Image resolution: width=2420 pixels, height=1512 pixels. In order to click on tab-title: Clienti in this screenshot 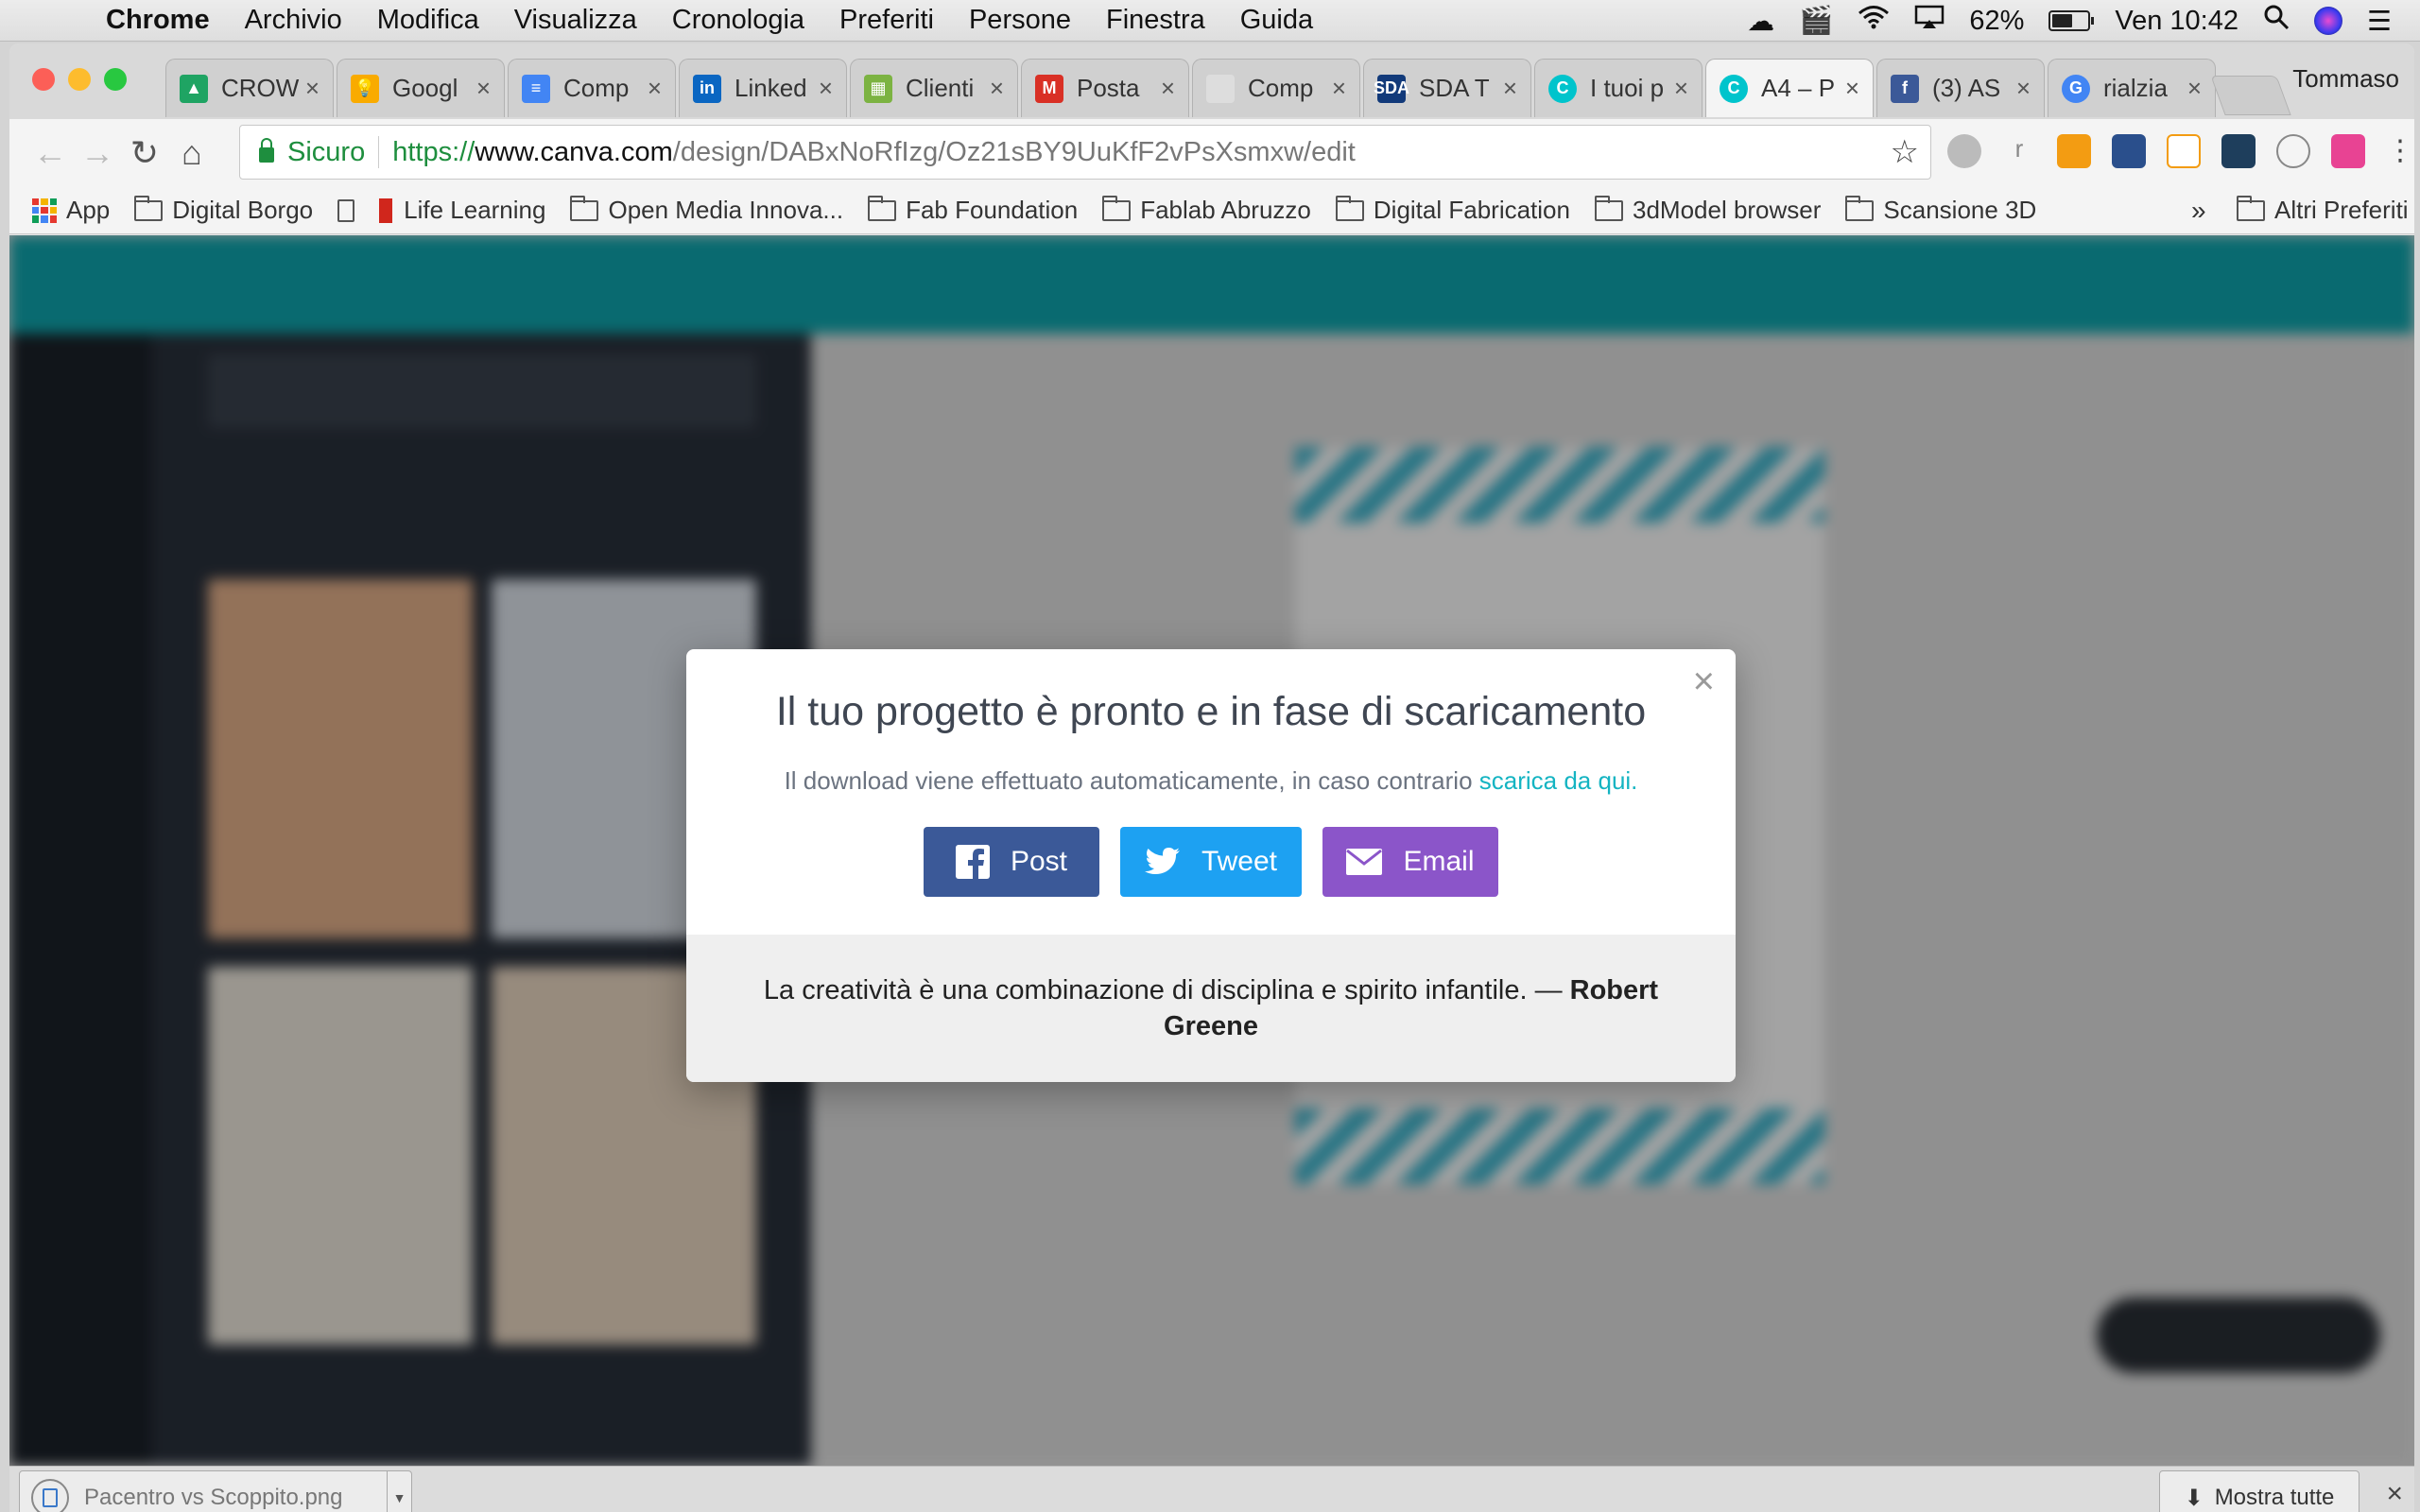, I will do `click(941, 88)`.